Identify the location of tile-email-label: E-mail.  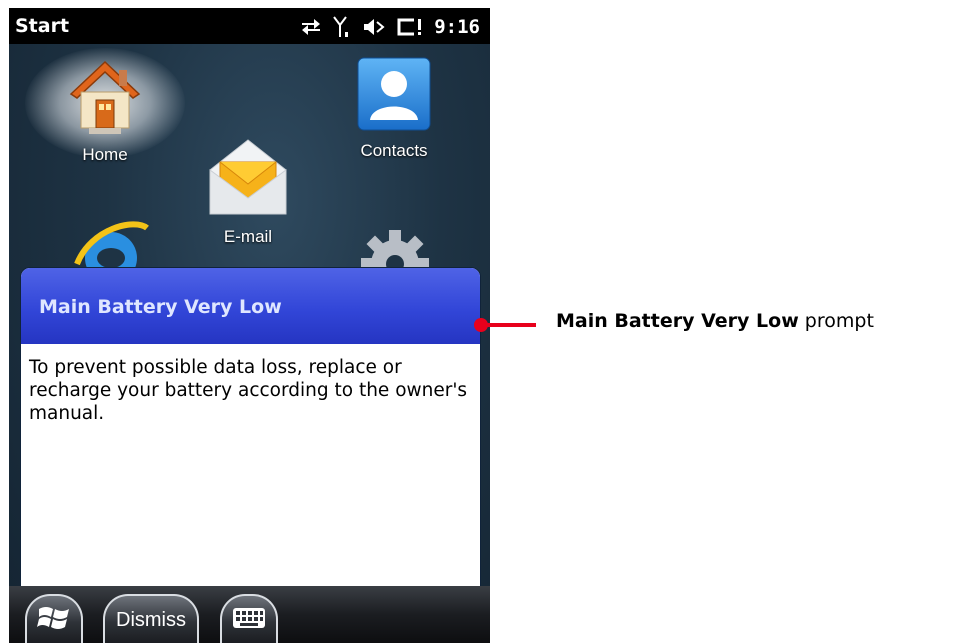
(248, 236).